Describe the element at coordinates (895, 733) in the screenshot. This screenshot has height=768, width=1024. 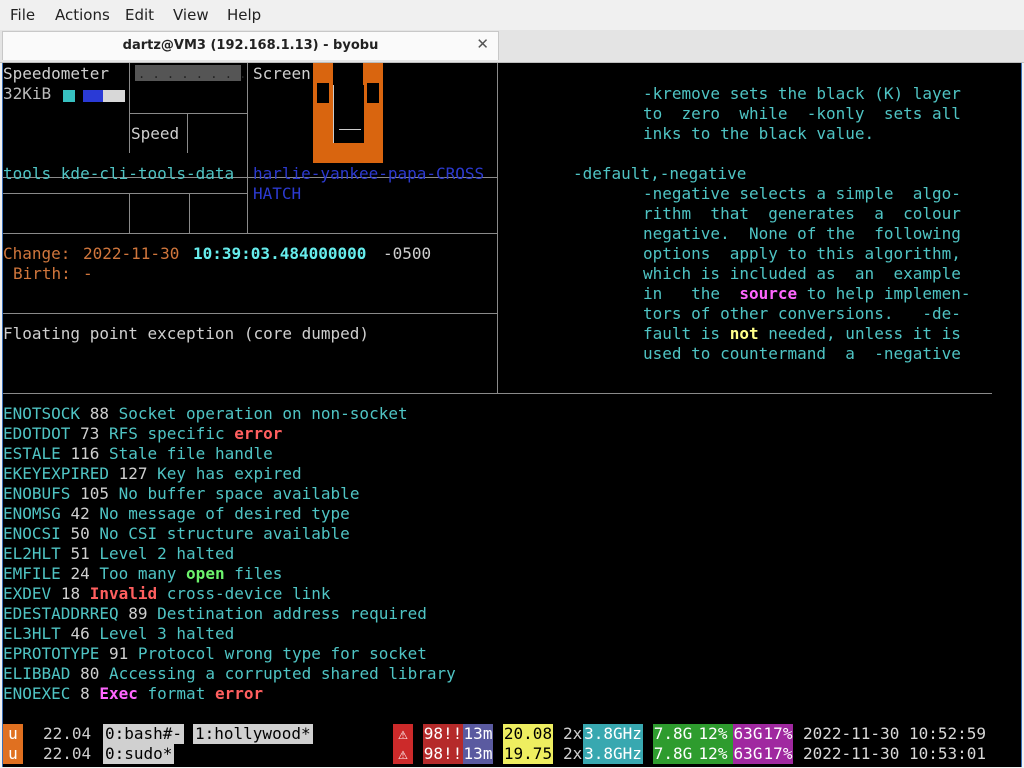
I see `date-time: 2022-11-30 10:52:59` at that location.